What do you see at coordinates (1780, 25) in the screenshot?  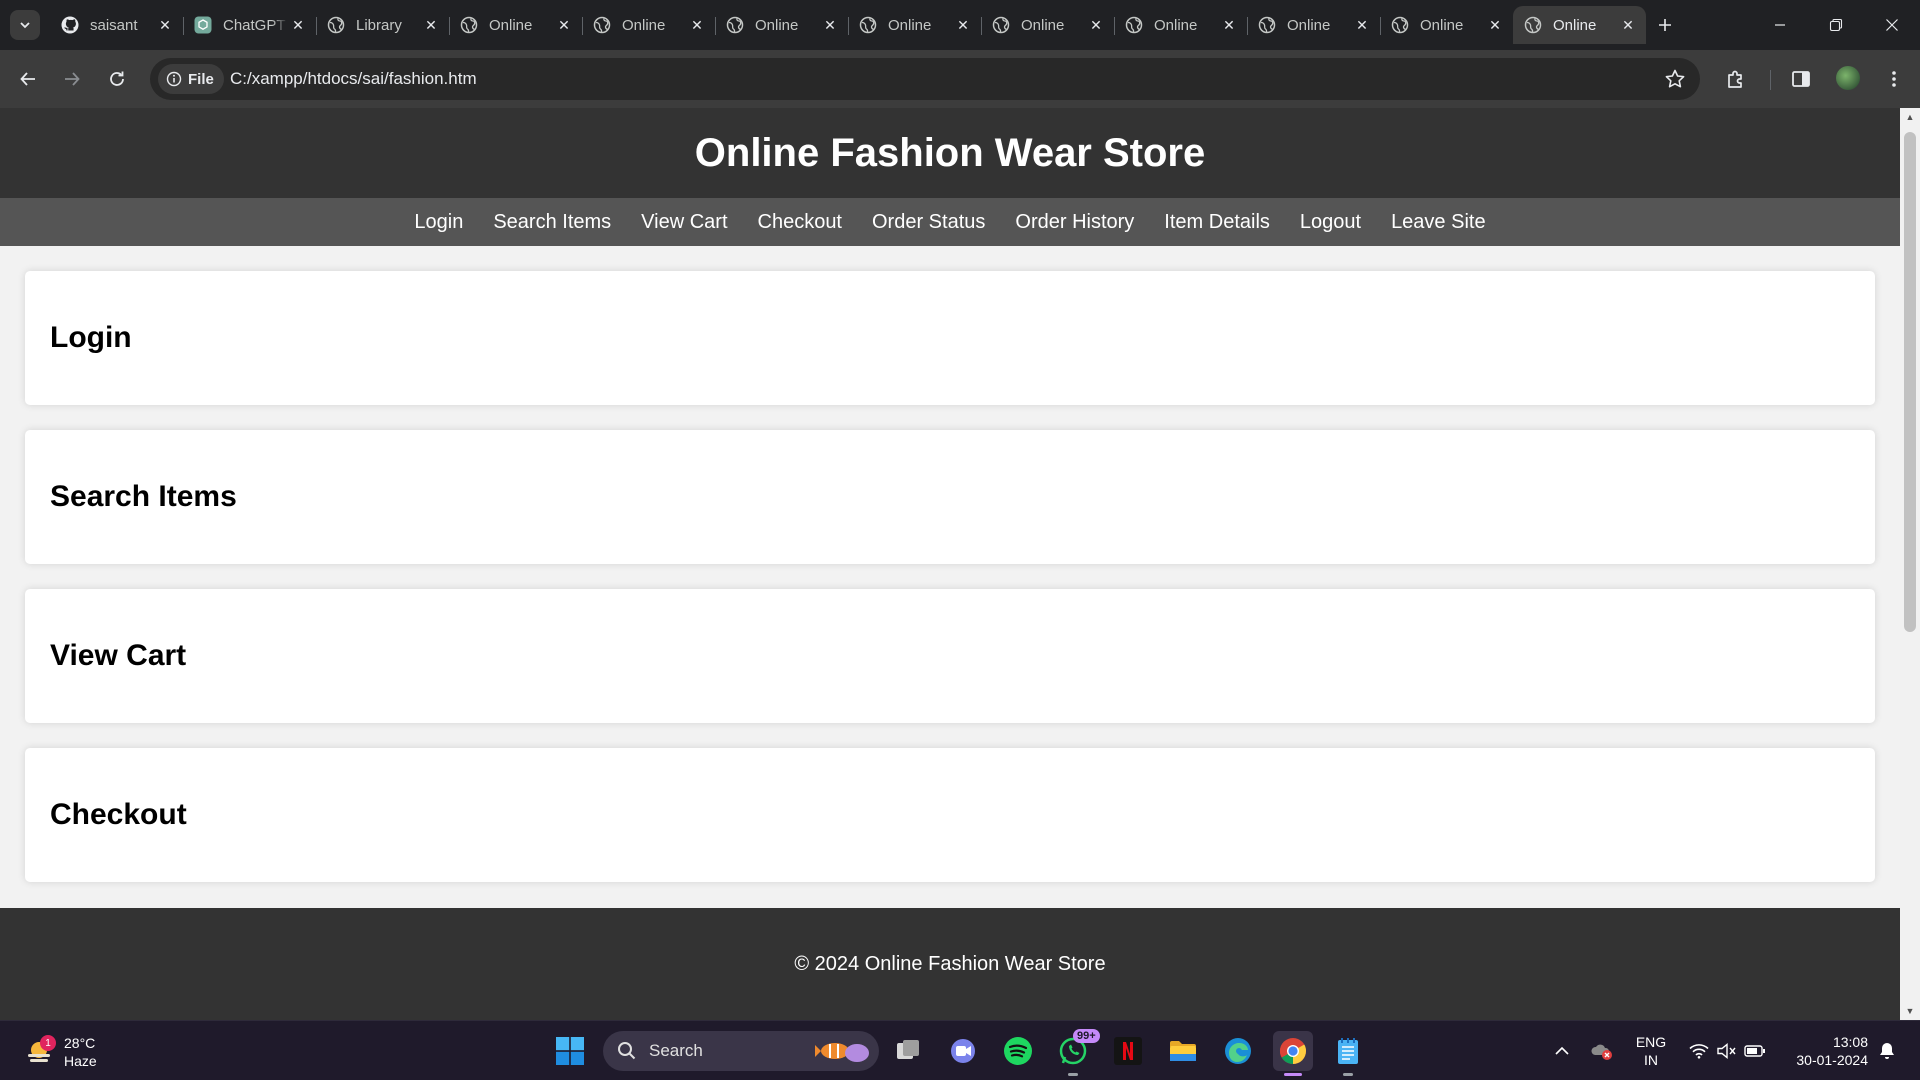 I see `minimize-button` at bounding box center [1780, 25].